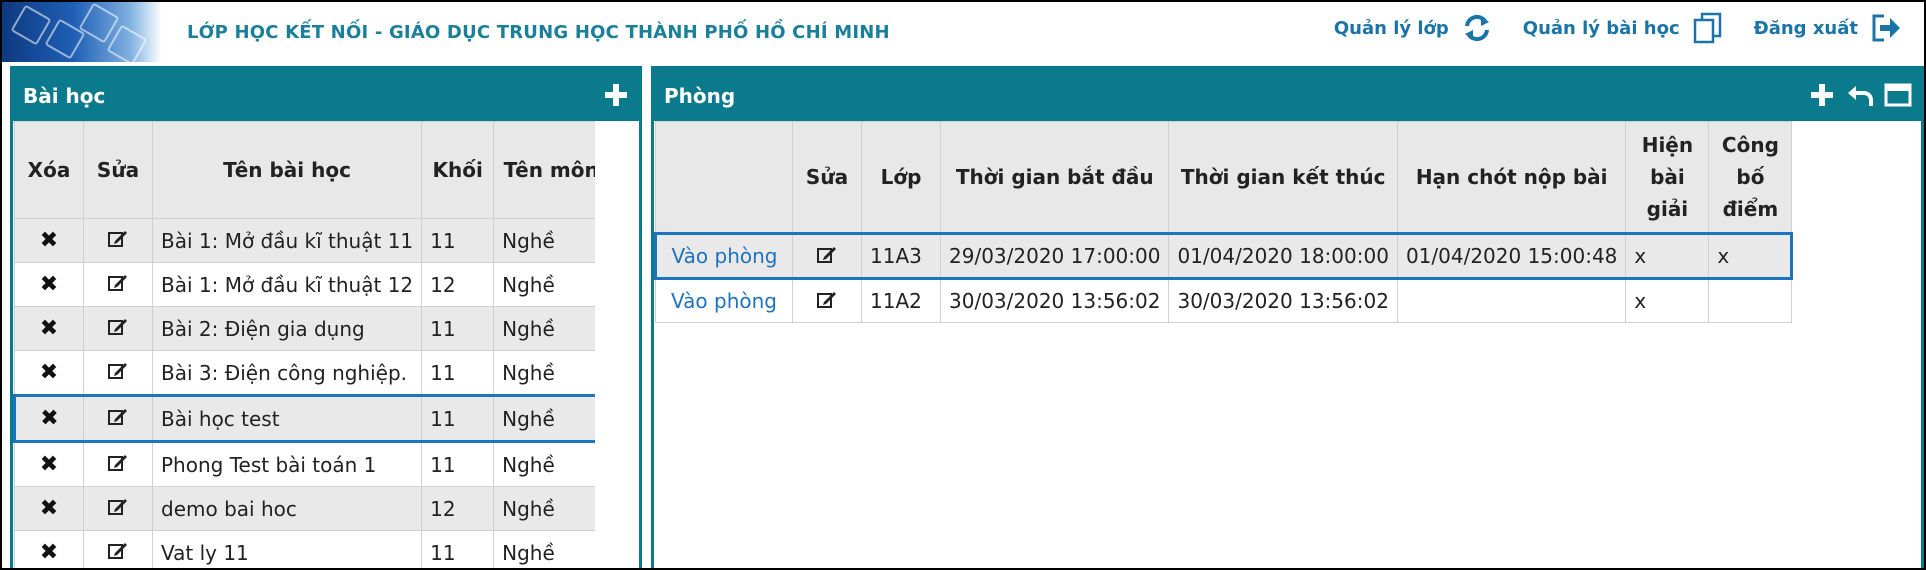 The width and height of the screenshot is (1926, 570). Describe the element at coordinates (287, 508) in the screenshot. I see `lesson-name: demo bai hoc` at that location.